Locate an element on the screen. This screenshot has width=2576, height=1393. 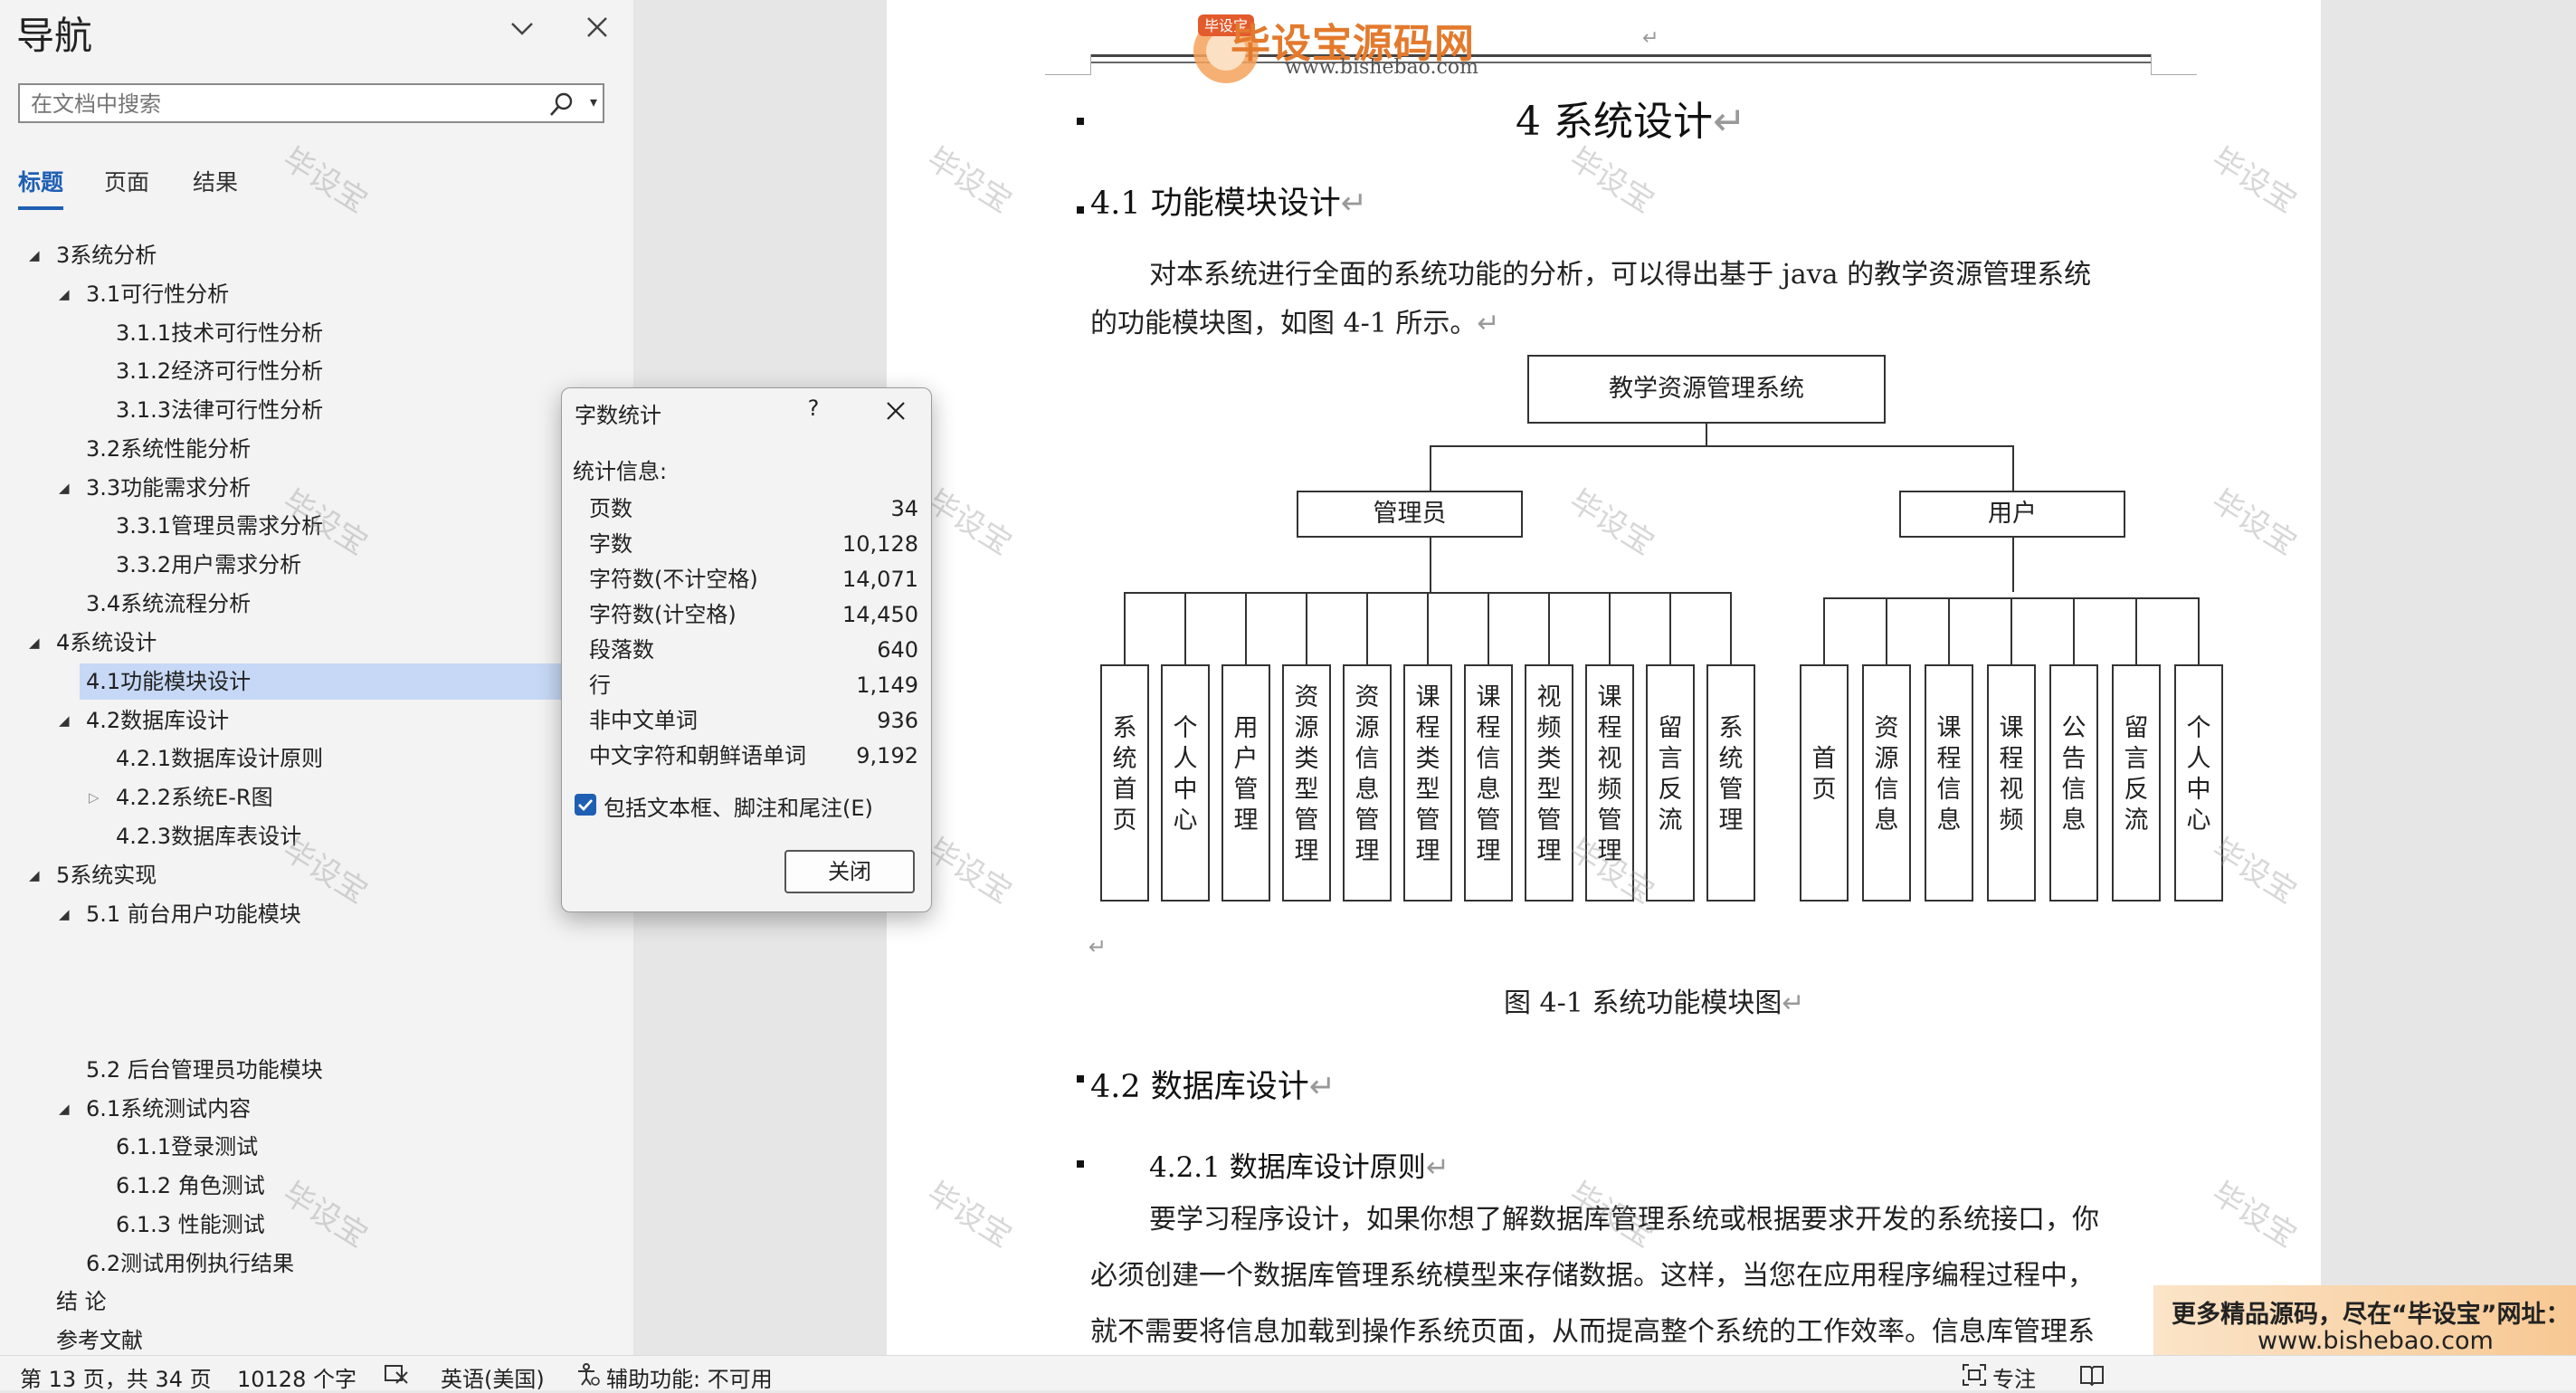
tree-item-label: 5系统实现 is located at coordinates (106, 875).